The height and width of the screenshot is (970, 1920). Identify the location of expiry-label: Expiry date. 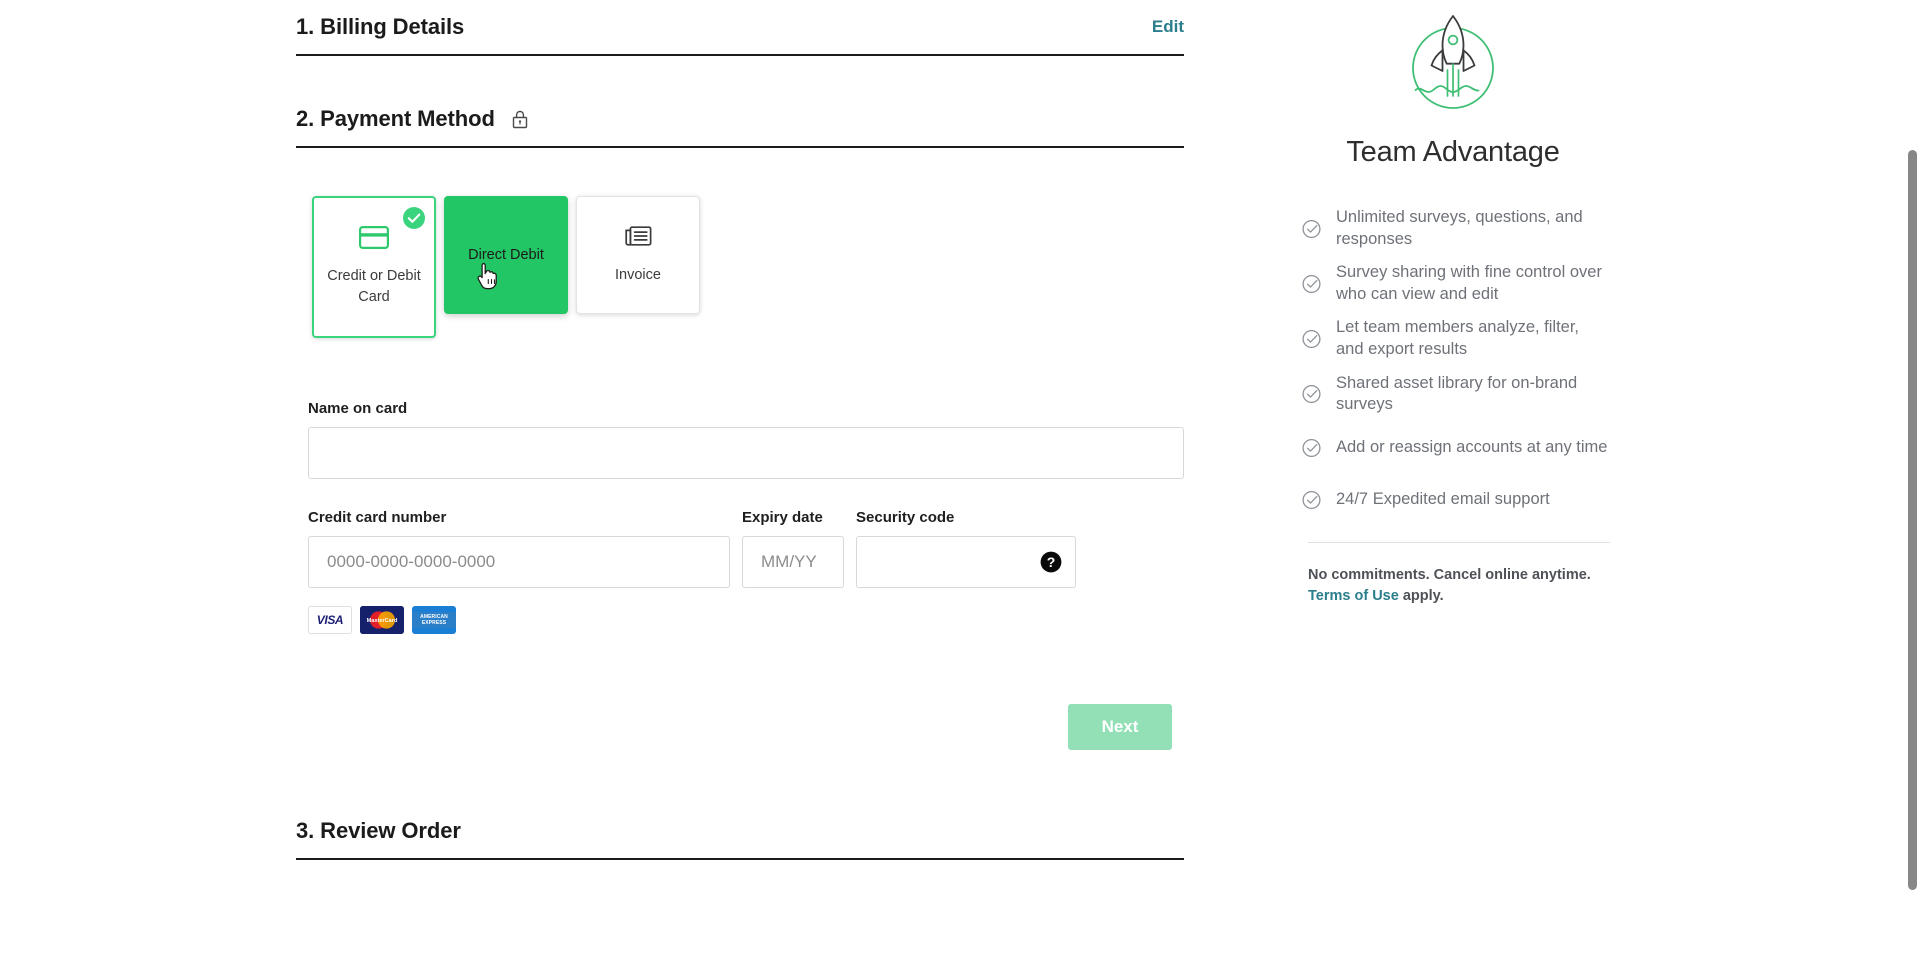
(782, 517).